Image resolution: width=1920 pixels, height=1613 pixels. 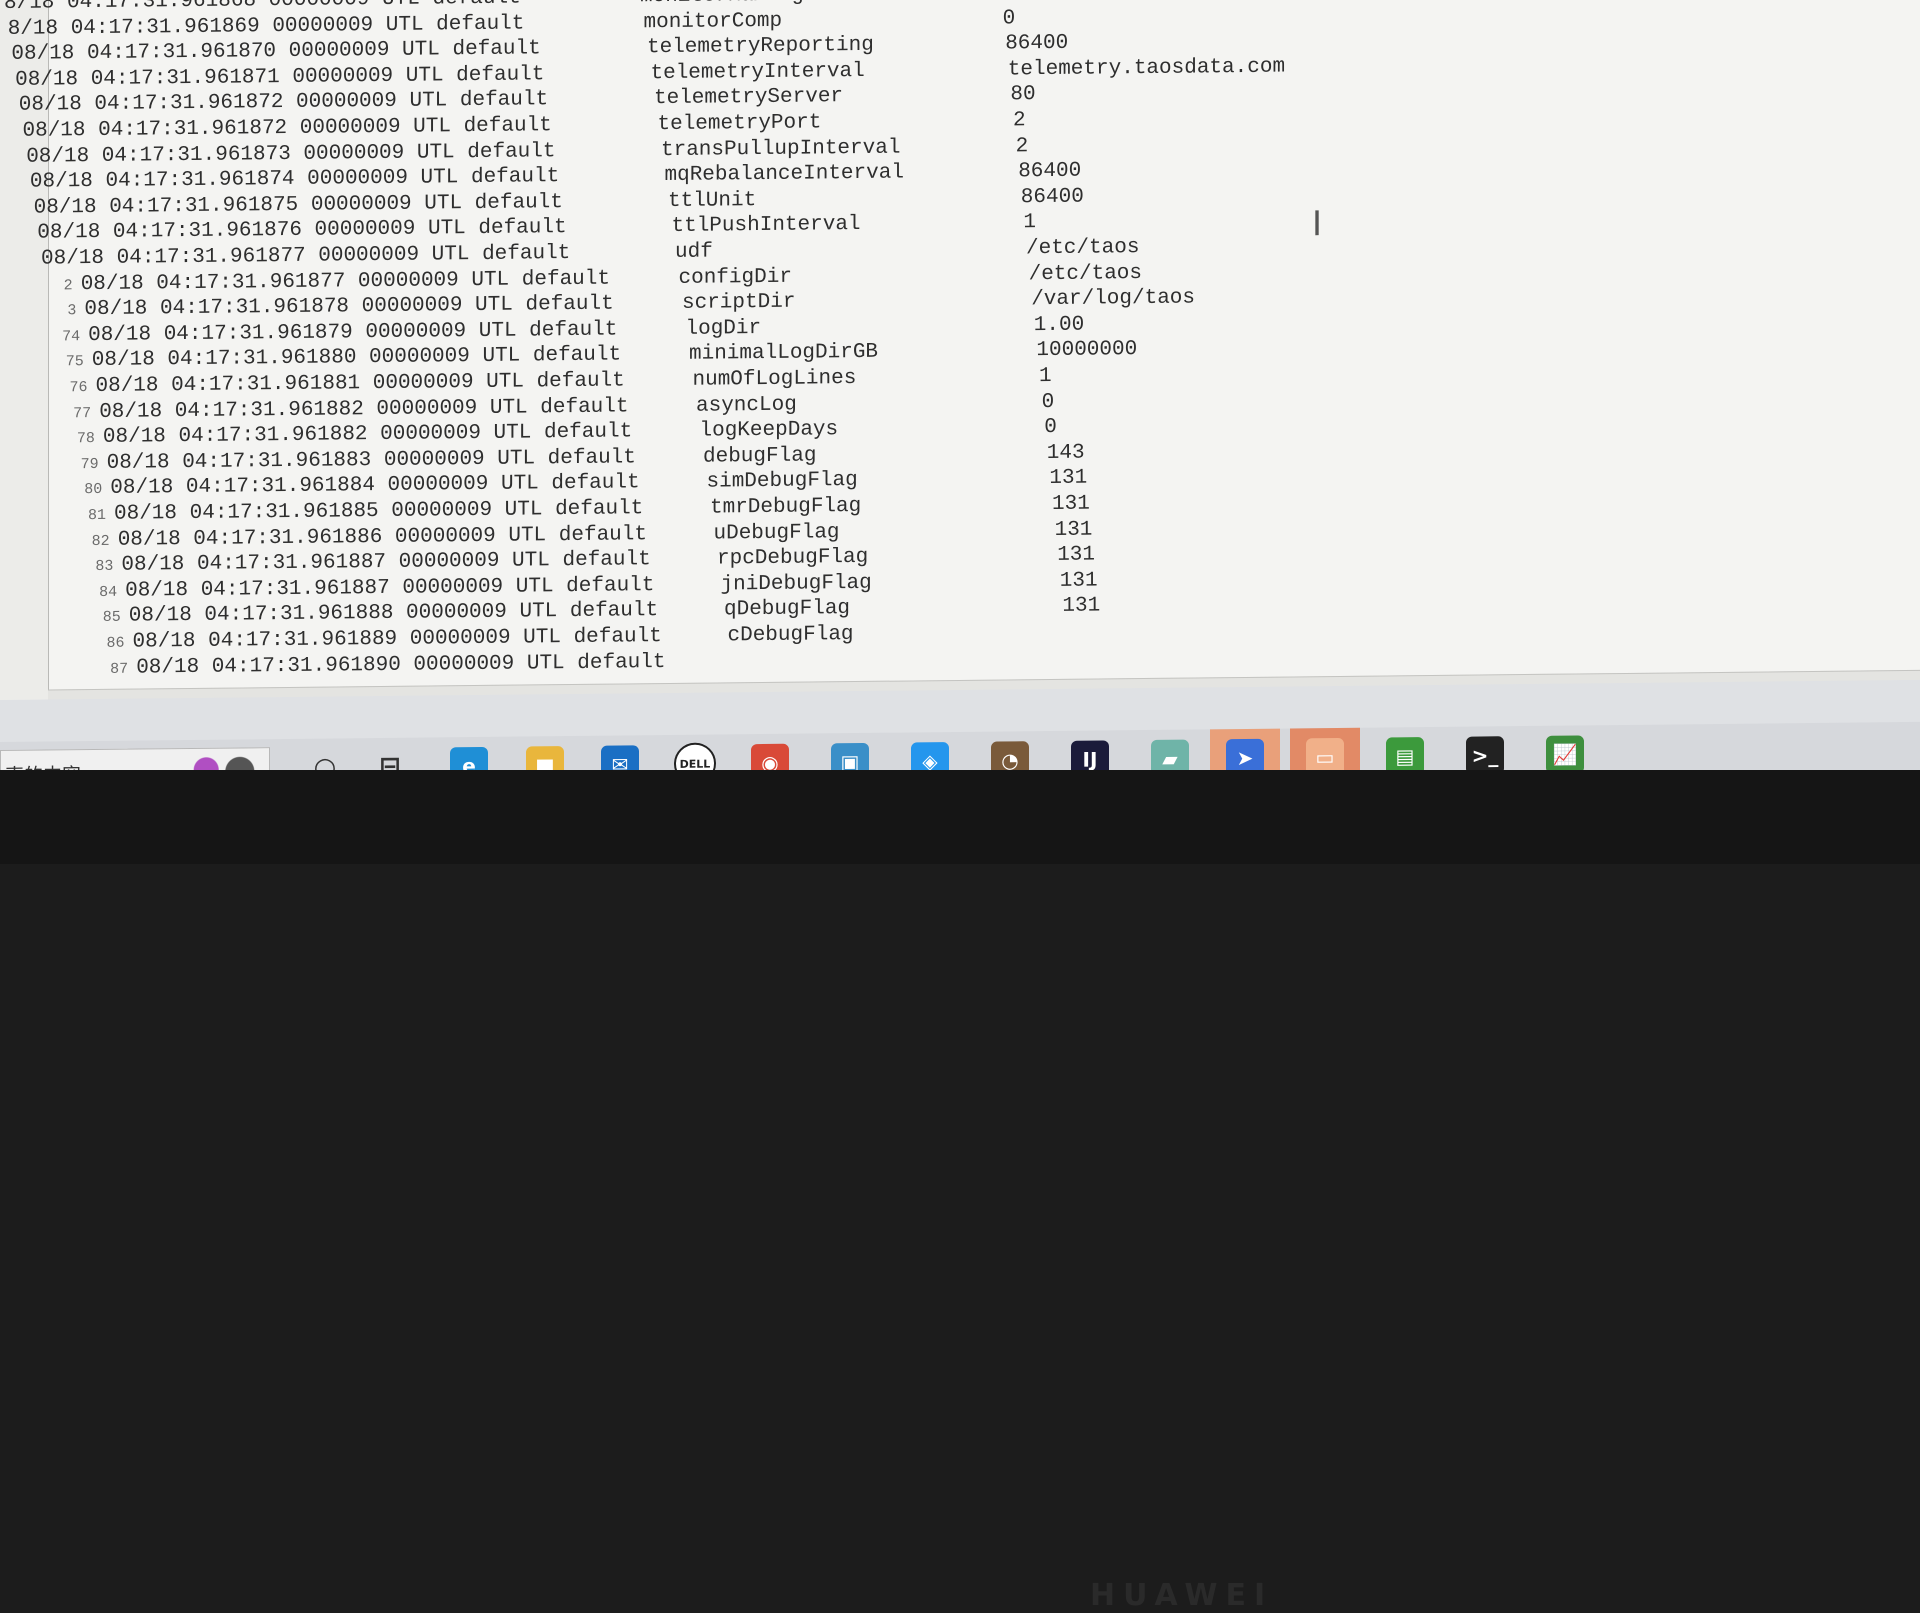 What do you see at coordinates (759, 456) in the screenshot?
I see `config-key: debugFlag` at bounding box center [759, 456].